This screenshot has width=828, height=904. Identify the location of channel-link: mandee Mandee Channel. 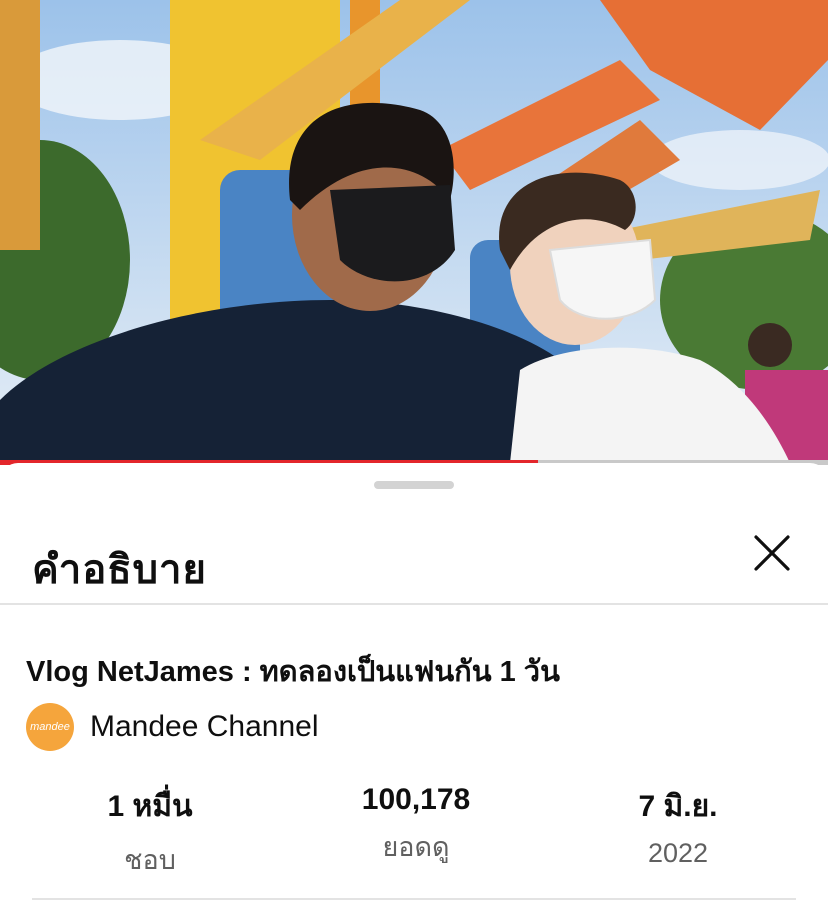
(172, 727).